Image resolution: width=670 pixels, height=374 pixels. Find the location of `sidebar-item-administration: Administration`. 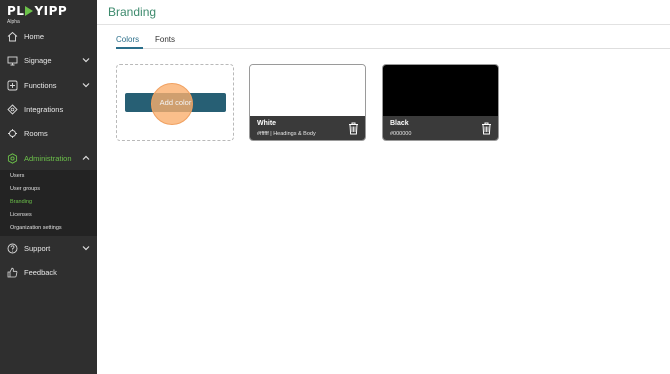

sidebar-item-administration: Administration is located at coordinates (48, 158).